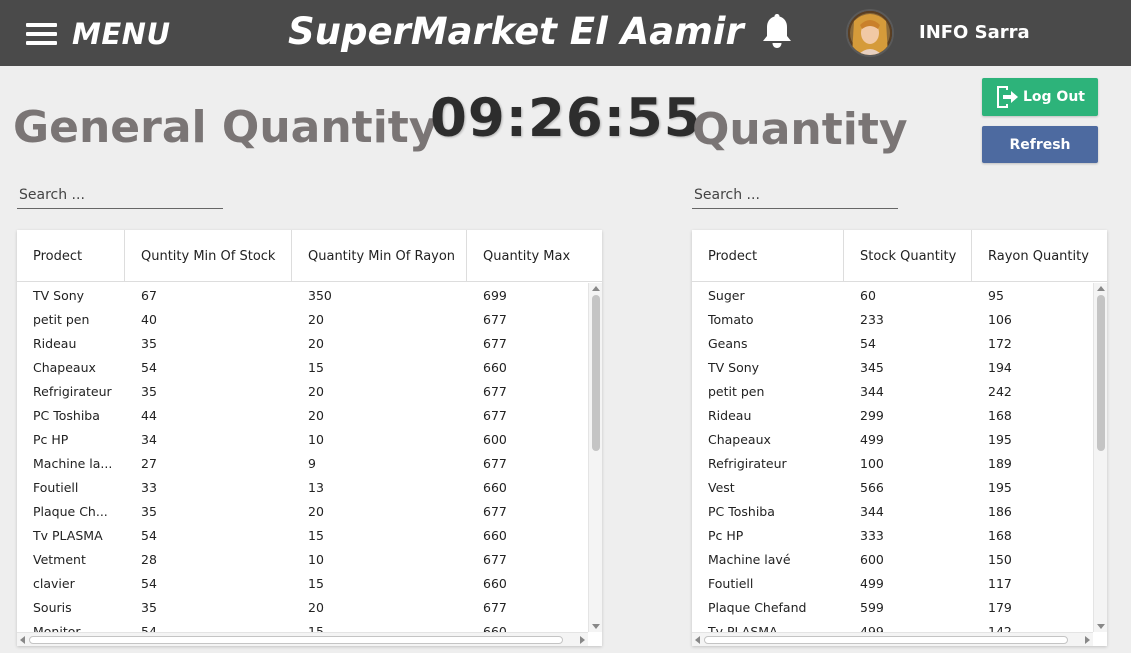  Describe the element at coordinates (121, 34) in the screenshot. I see `menu-label: MENU` at that location.